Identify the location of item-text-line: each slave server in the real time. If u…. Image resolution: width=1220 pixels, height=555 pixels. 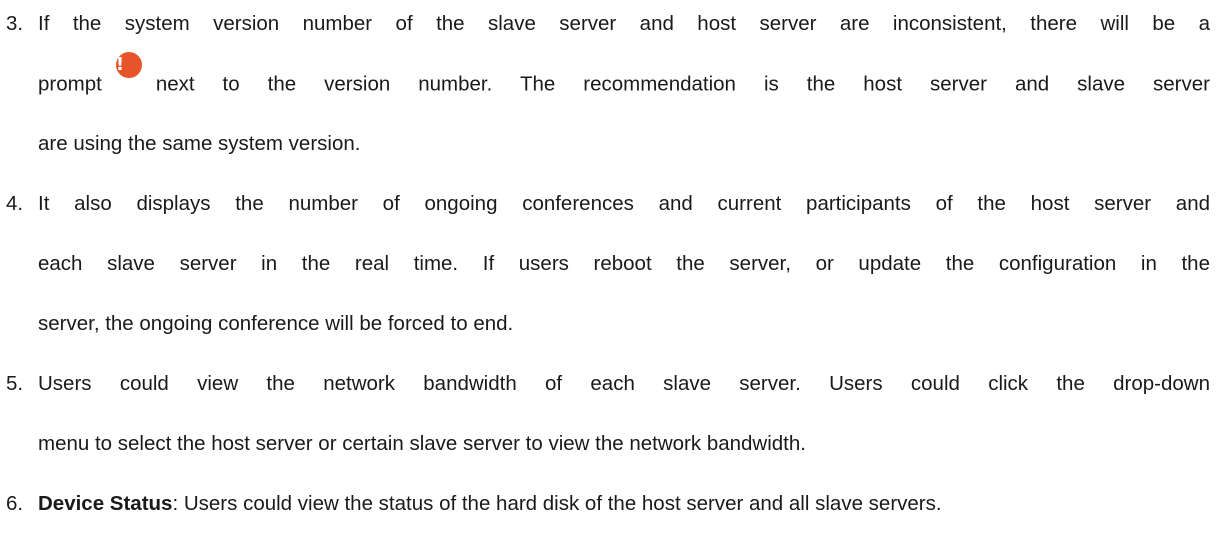
(624, 263).